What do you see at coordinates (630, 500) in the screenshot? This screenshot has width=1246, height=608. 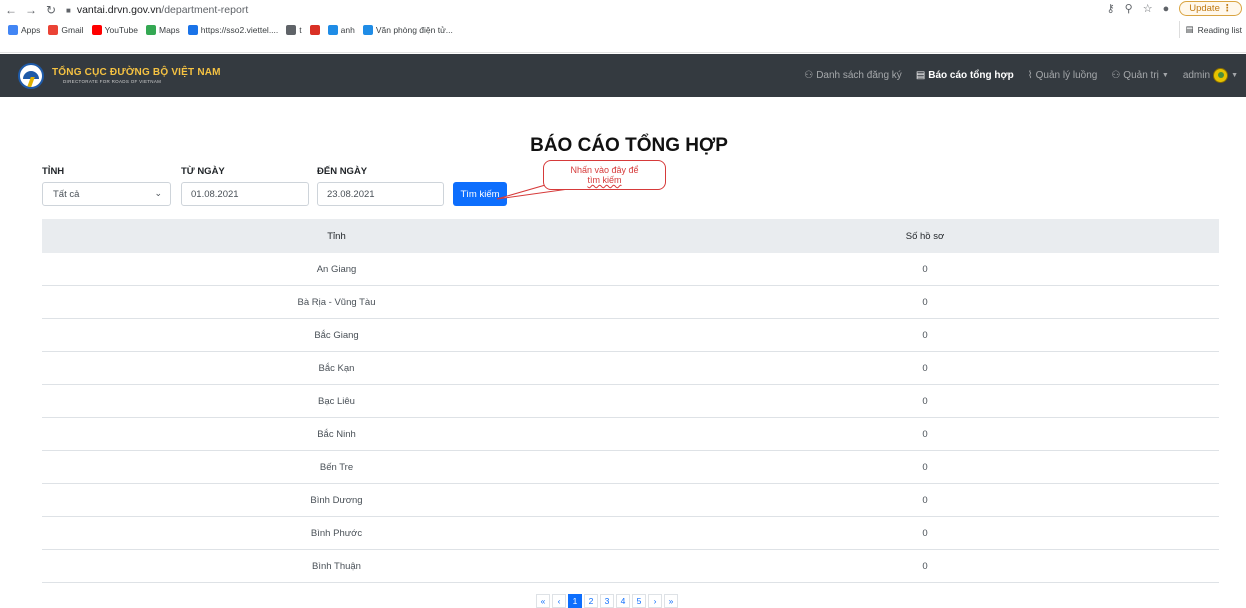 I see `table-row: Bình Dương 0` at bounding box center [630, 500].